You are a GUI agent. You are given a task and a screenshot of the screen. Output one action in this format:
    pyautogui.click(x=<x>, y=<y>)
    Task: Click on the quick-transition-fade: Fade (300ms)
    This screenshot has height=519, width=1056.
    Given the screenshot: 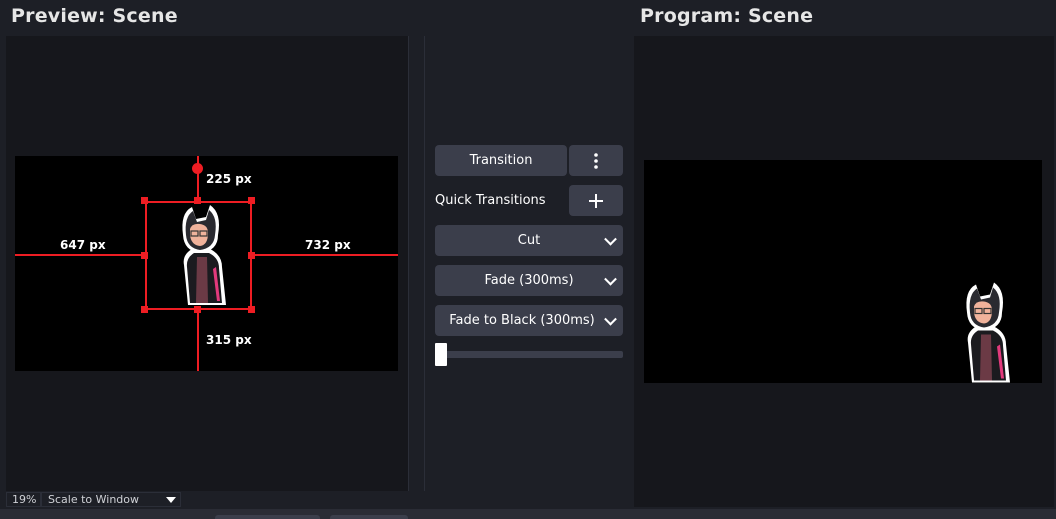 What is the action you would take?
    pyautogui.click(x=529, y=280)
    